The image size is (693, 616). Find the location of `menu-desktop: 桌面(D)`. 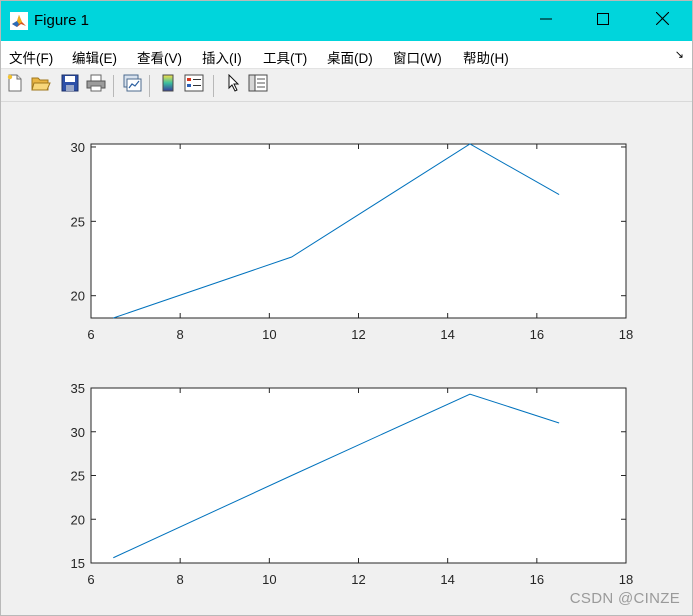

menu-desktop: 桌面(D) is located at coordinates (350, 57).